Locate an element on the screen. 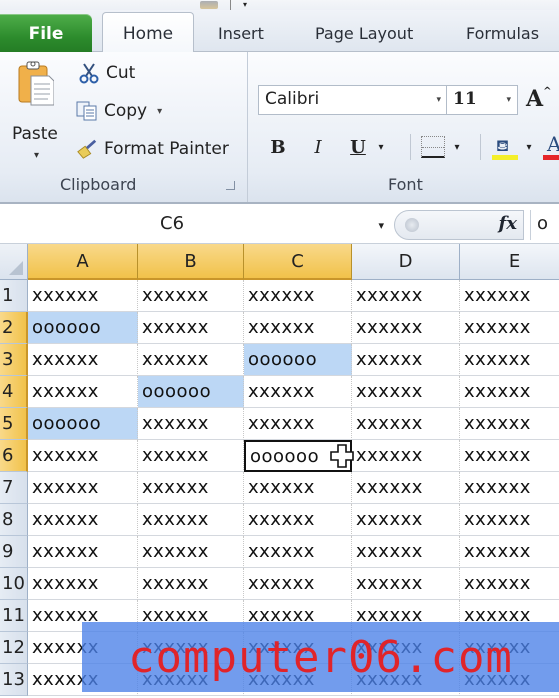 This screenshot has width=559, height=698. cell-c8: xxxxxx is located at coordinates (298, 520).